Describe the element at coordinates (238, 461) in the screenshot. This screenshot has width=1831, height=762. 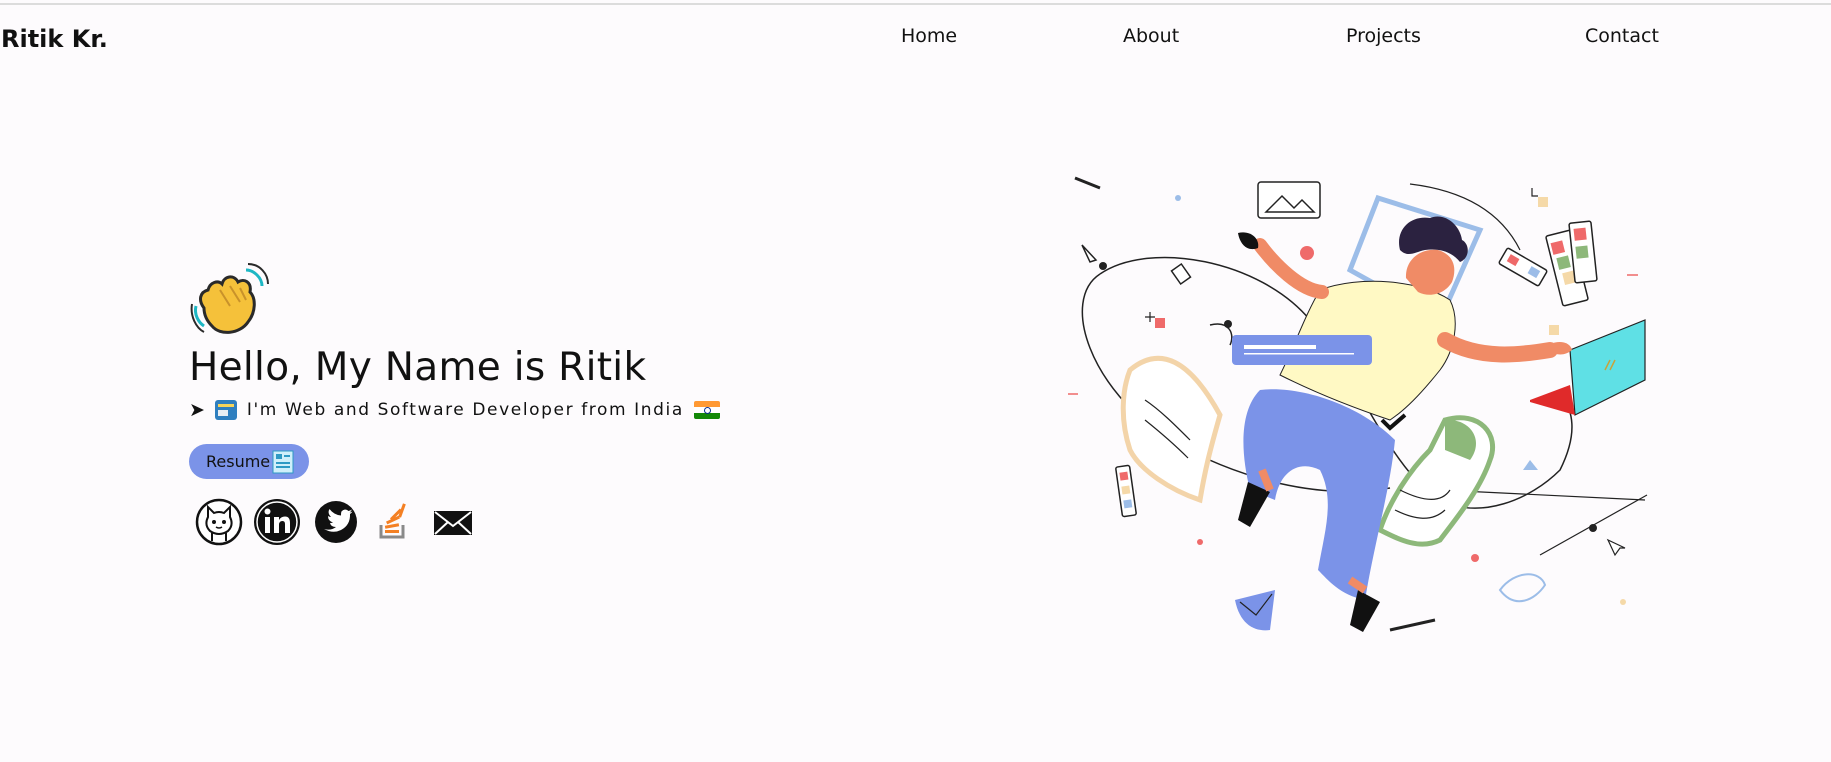
I see `resume-label: Resume` at that location.